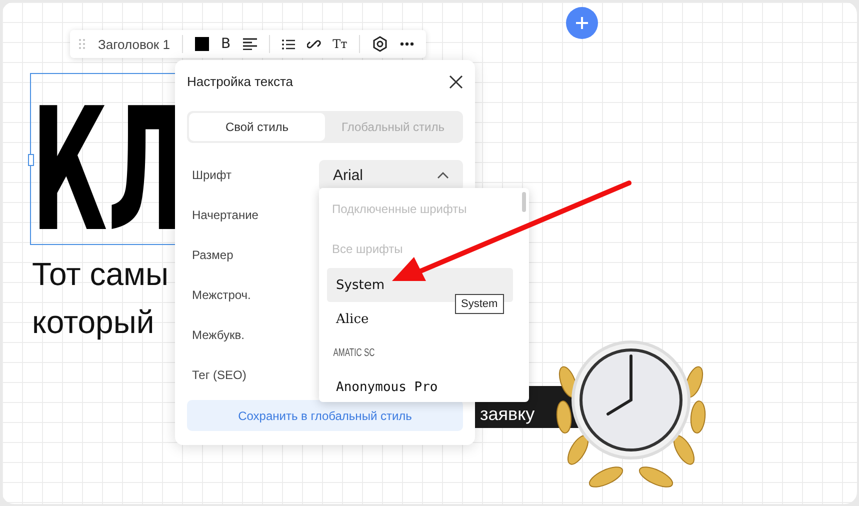 This screenshot has width=859, height=506. What do you see at coordinates (225, 44) in the screenshot?
I see `bold-button: B` at bounding box center [225, 44].